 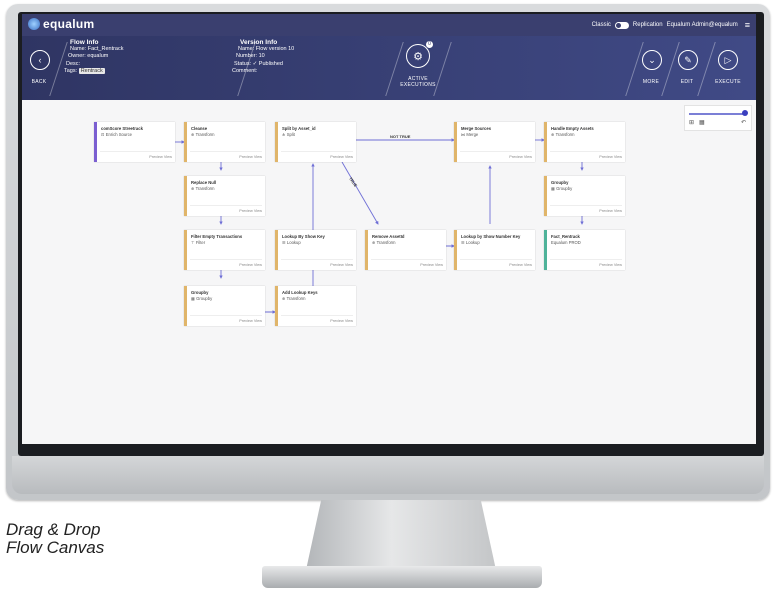 What do you see at coordinates (702, 25) in the screenshot?
I see `user-menu: Equalum Admin@equalum` at bounding box center [702, 25].